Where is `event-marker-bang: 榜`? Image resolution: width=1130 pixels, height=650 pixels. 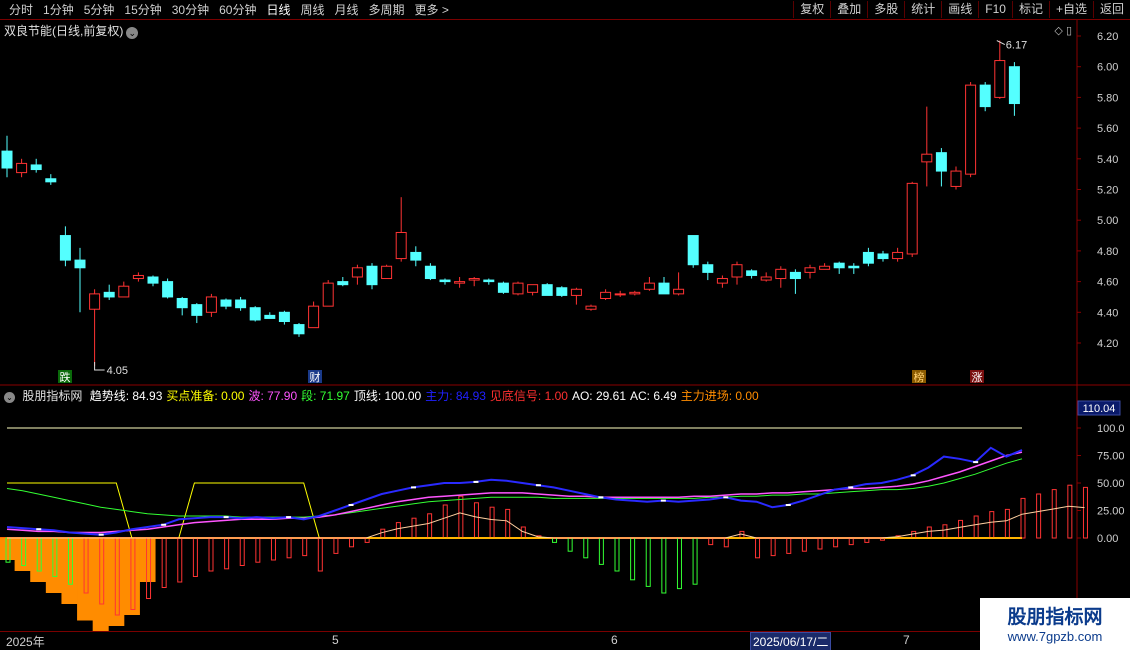 event-marker-bang: 榜 is located at coordinates (919, 377).